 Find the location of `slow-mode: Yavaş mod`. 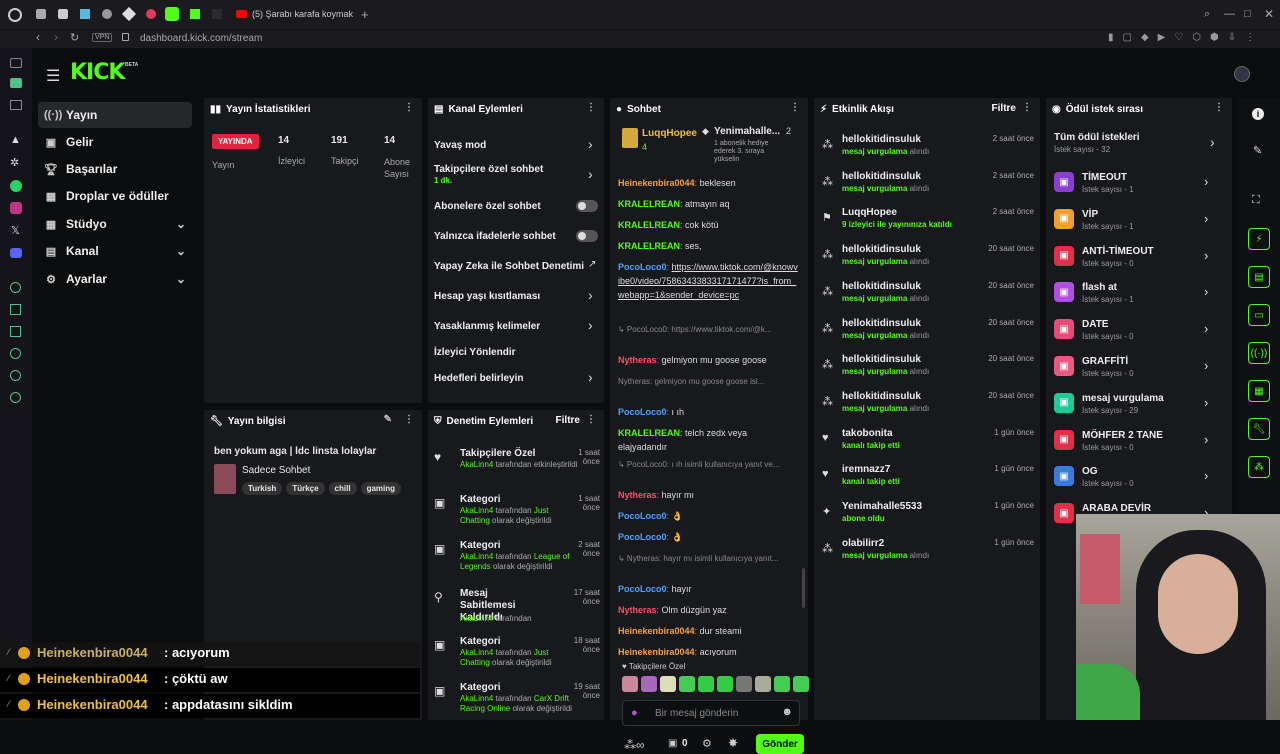

slow-mode: Yavaş mod is located at coordinates (460, 145).